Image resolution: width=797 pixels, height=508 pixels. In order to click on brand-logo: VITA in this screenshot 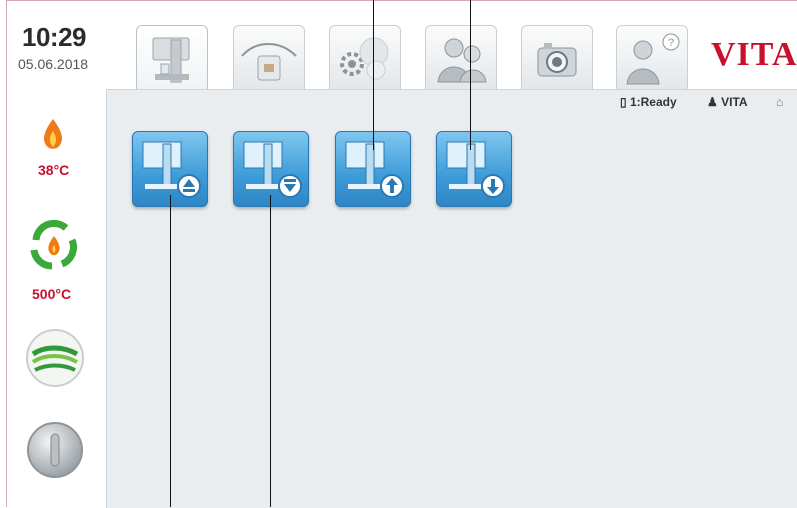, I will do `click(754, 54)`.